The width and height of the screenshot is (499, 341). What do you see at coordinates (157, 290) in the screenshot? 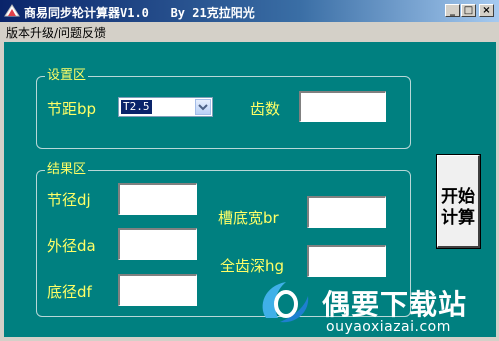
I see `root-diameter-output` at bounding box center [157, 290].